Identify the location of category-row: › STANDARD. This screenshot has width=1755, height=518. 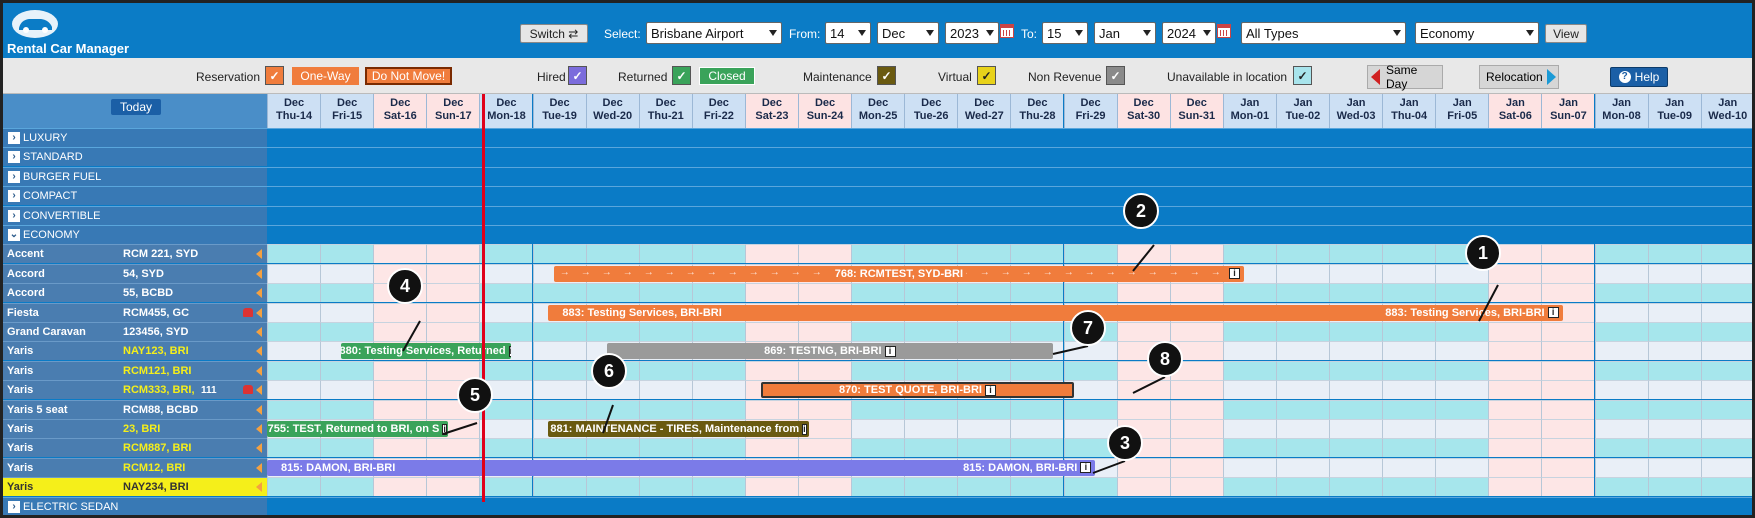
(877, 157).